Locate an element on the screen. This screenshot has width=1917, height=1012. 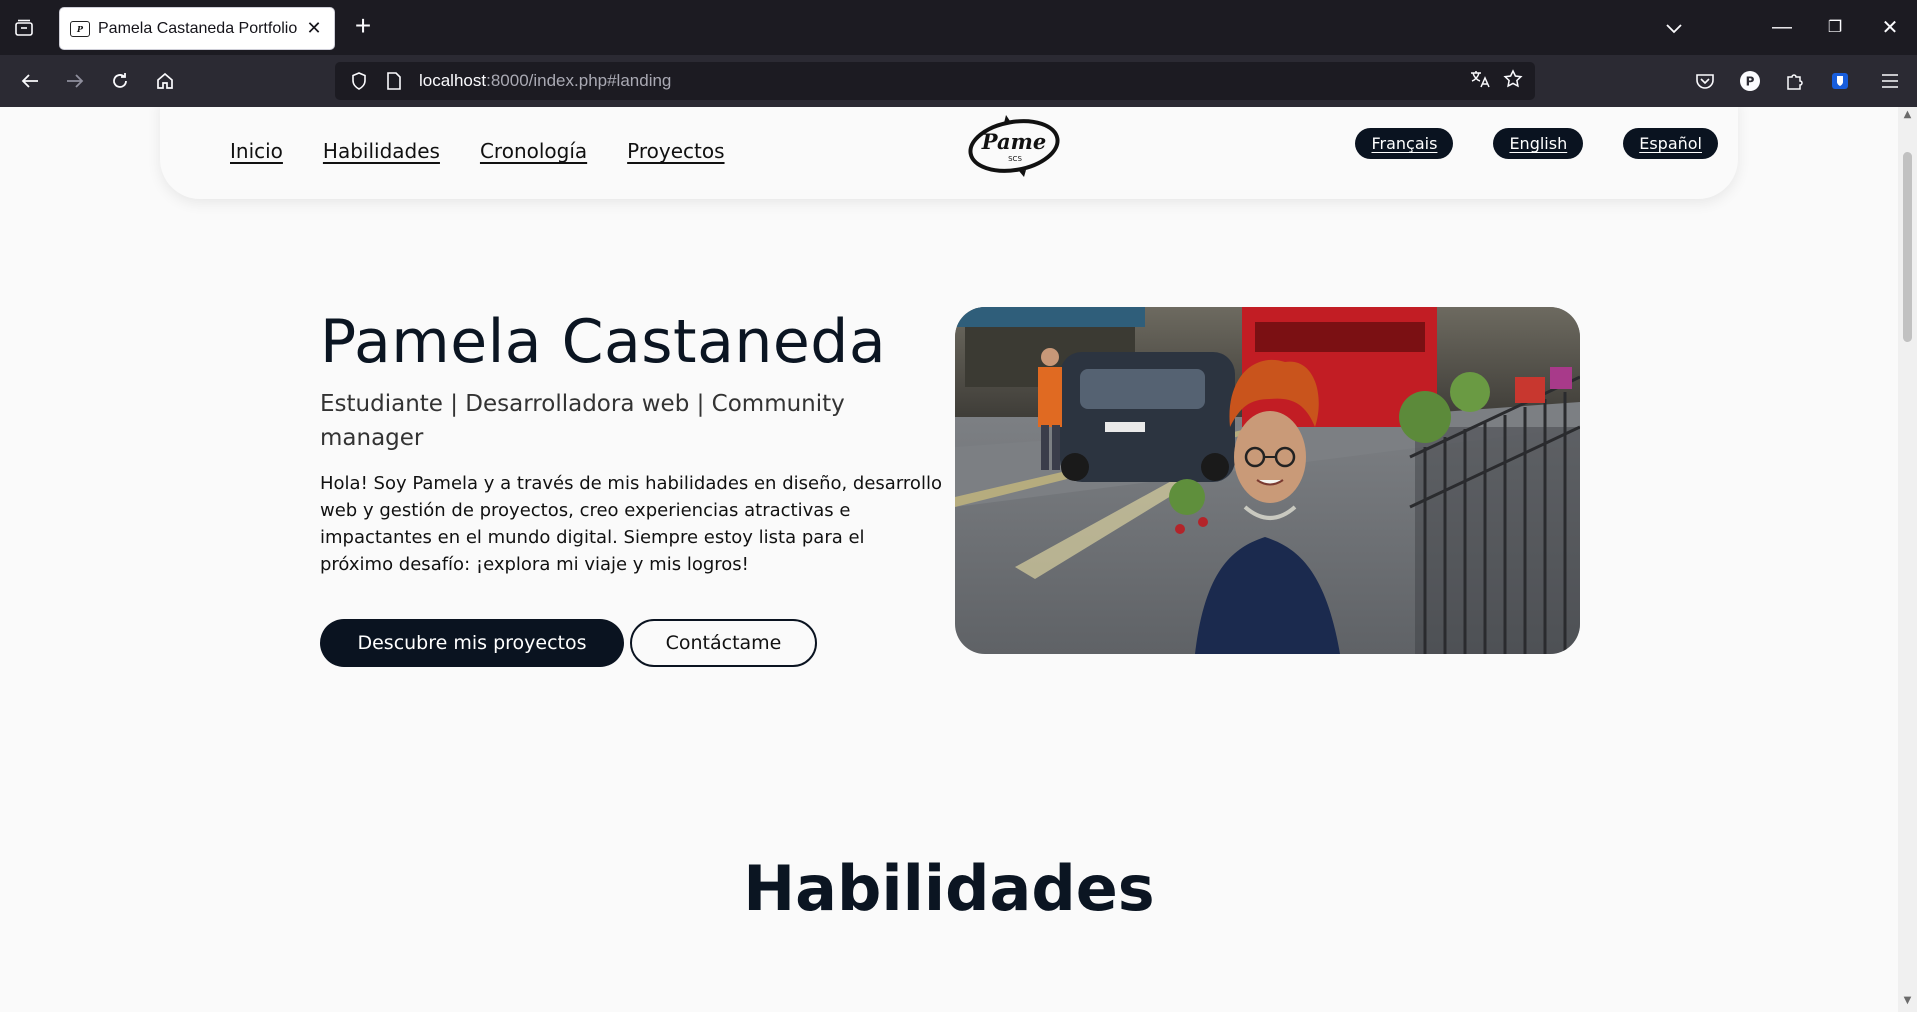
url-text: localhost:8000/index.php#landing is located at coordinates (545, 81).